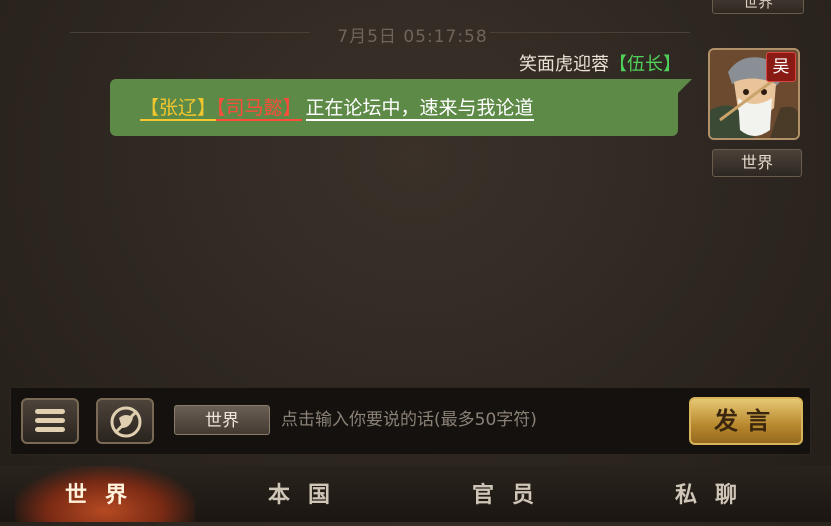 This screenshot has height=526, width=831. What do you see at coordinates (781, 67) in the screenshot?
I see `faction-wu-badge: 吴` at bounding box center [781, 67].